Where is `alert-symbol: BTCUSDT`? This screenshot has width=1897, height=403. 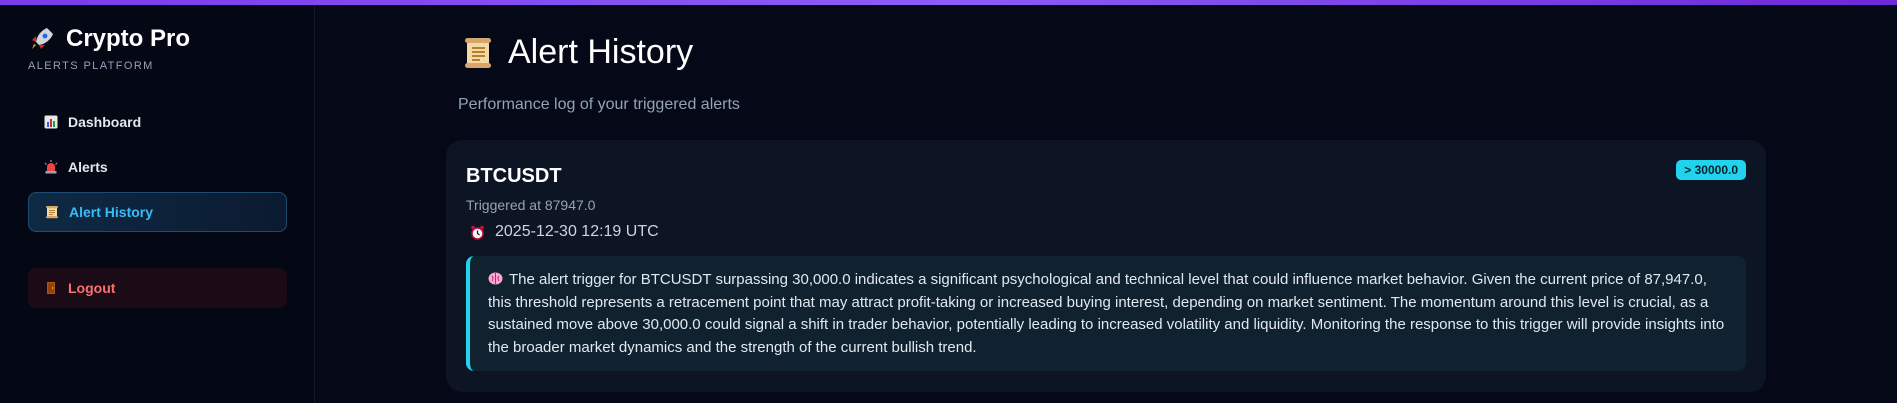 alert-symbol: BTCUSDT is located at coordinates (514, 176).